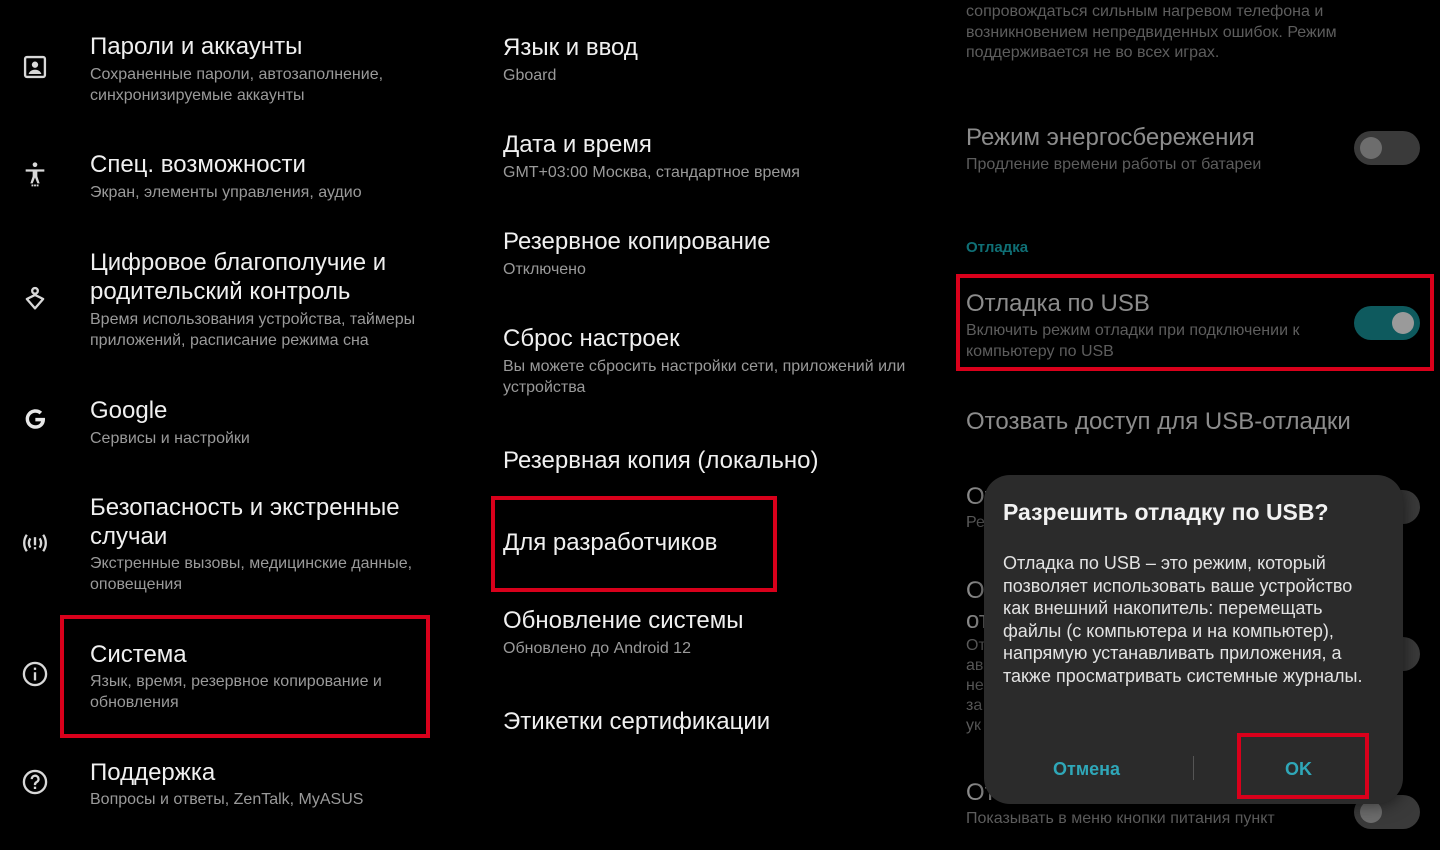 The height and width of the screenshot is (850, 1440). Describe the element at coordinates (1120, 818) in the screenshot. I see `hidden-row-d-sub: Показывать в меню кнопки питания пункт` at that location.